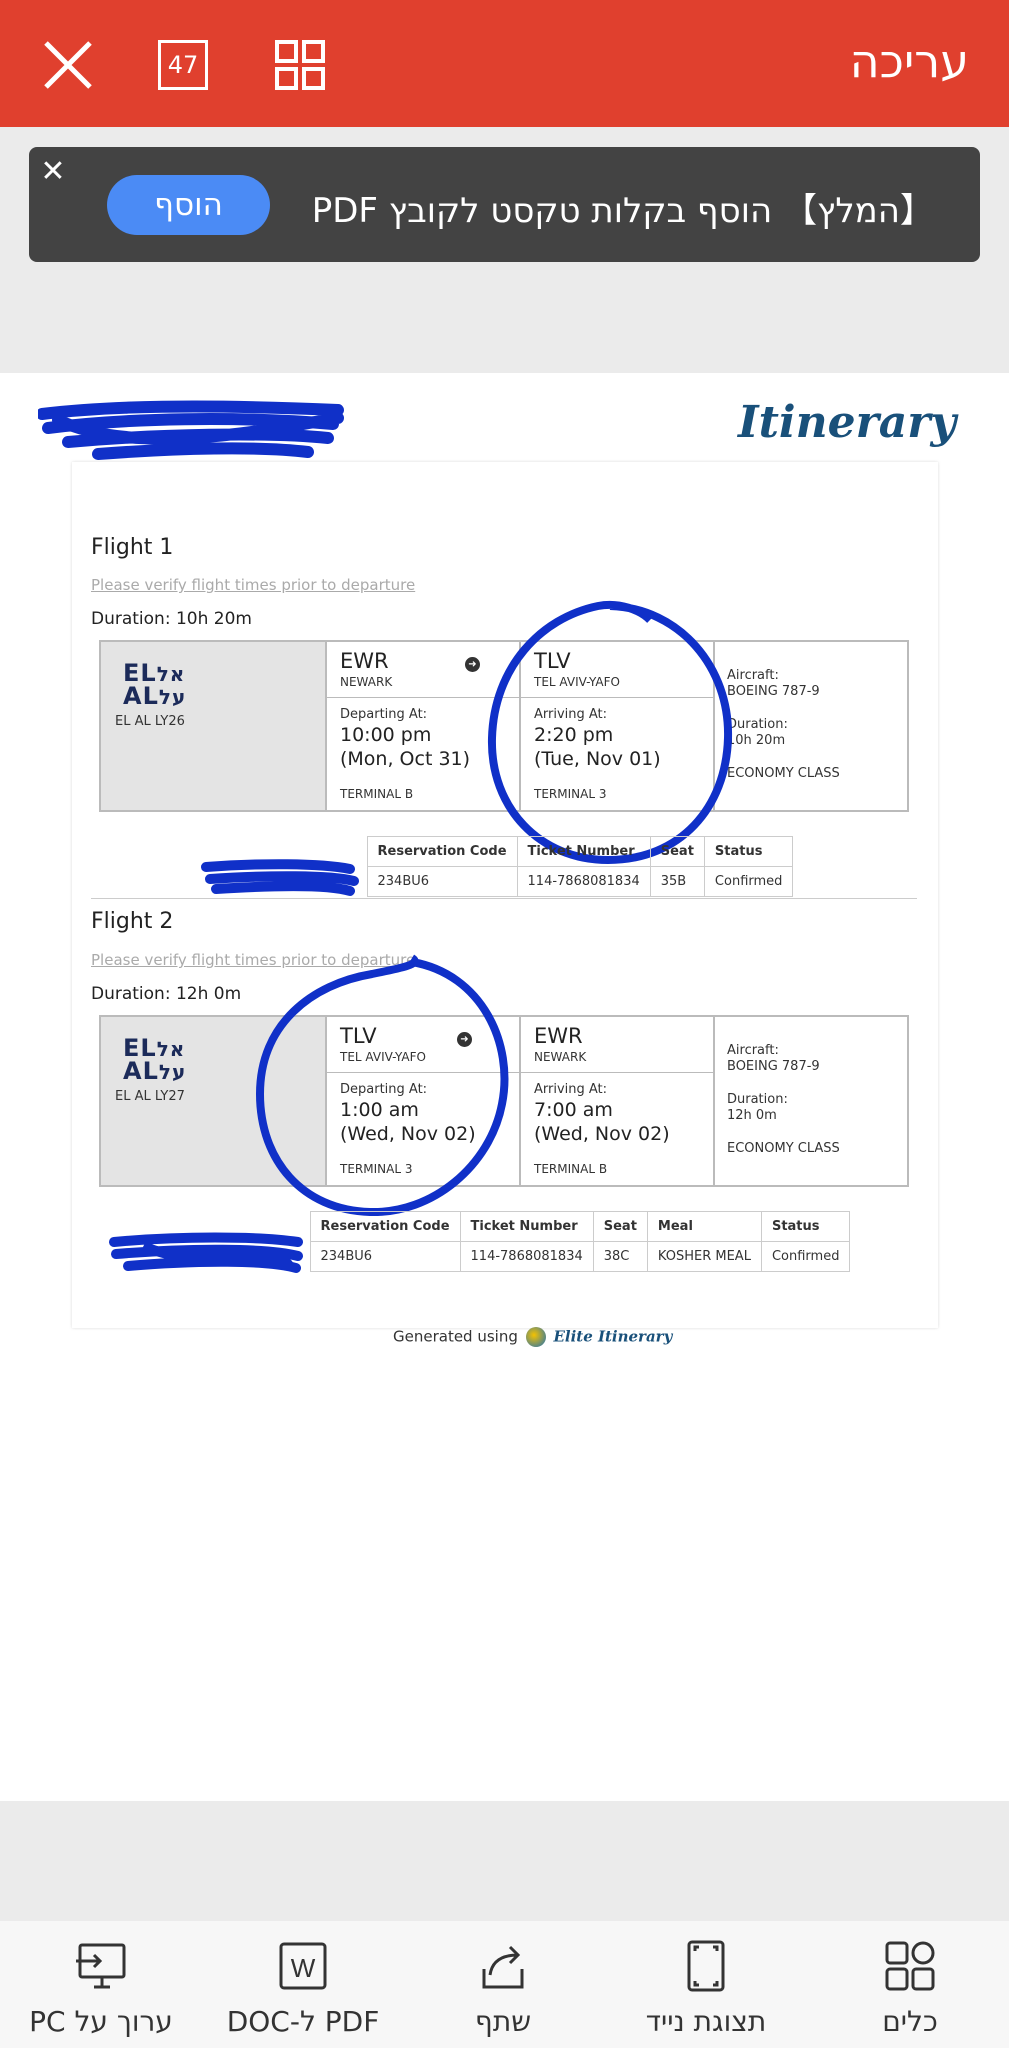 This screenshot has height=2048, width=1009. What do you see at coordinates (364, 661) in the screenshot?
I see `origin-code: EWR` at bounding box center [364, 661].